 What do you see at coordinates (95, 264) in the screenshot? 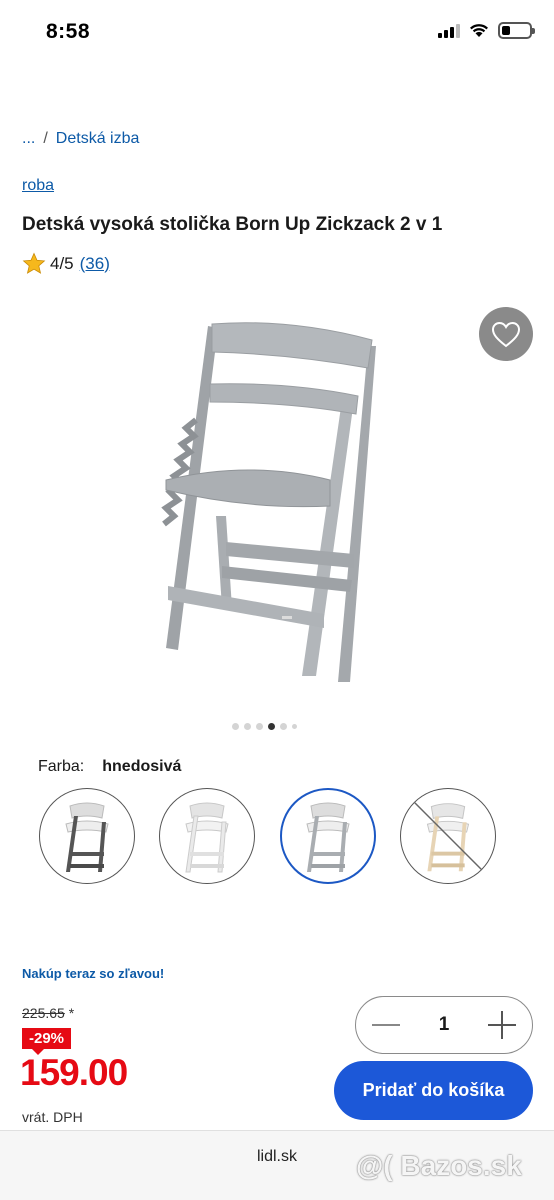
I see `review-count-link: (36)` at bounding box center [95, 264].